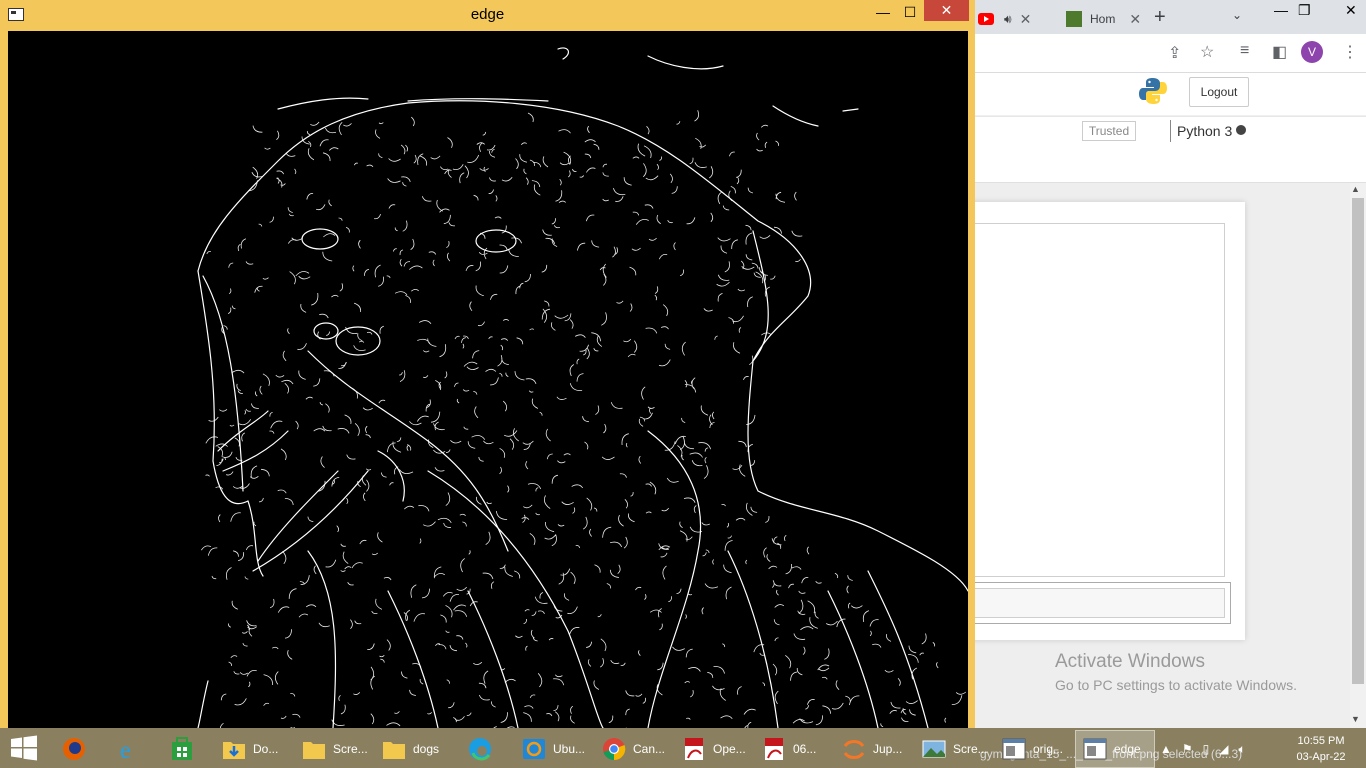  What do you see at coordinates (24, 748) in the screenshot?
I see `windows-start-icon` at bounding box center [24, 748].